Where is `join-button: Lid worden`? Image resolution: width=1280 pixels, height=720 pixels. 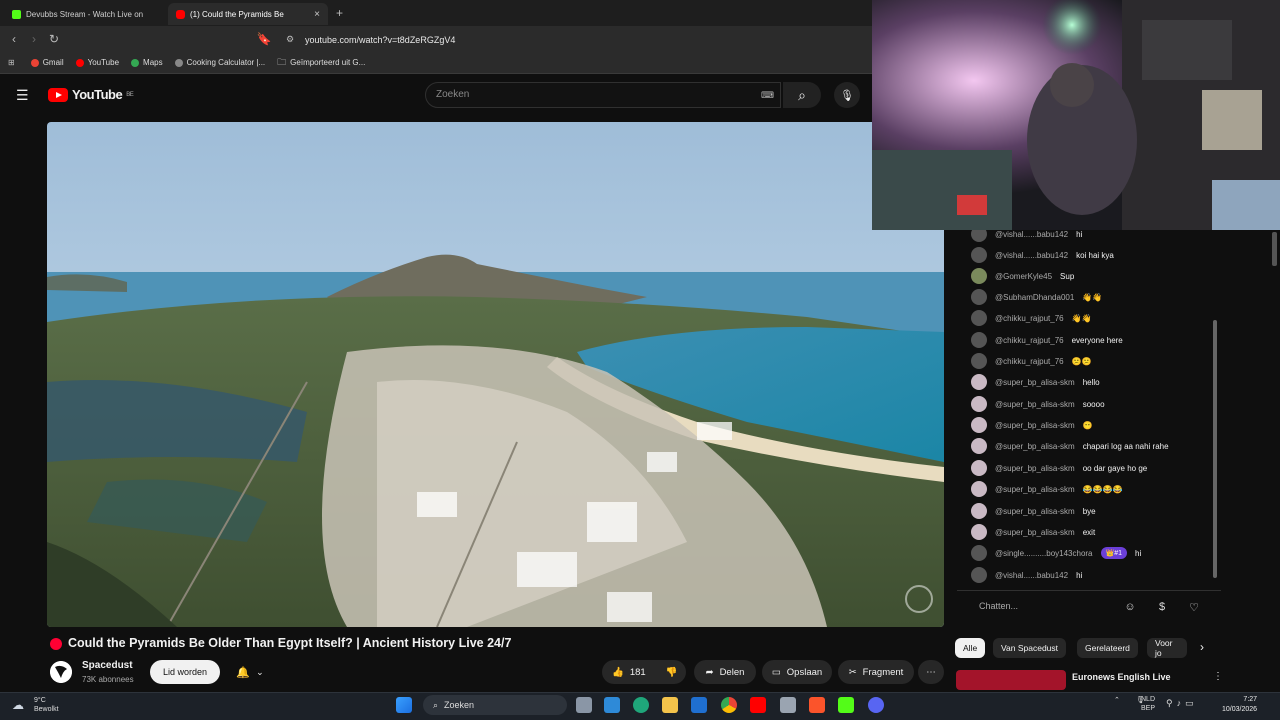 join-button: Lid worden is located at coordinates (185, 672).